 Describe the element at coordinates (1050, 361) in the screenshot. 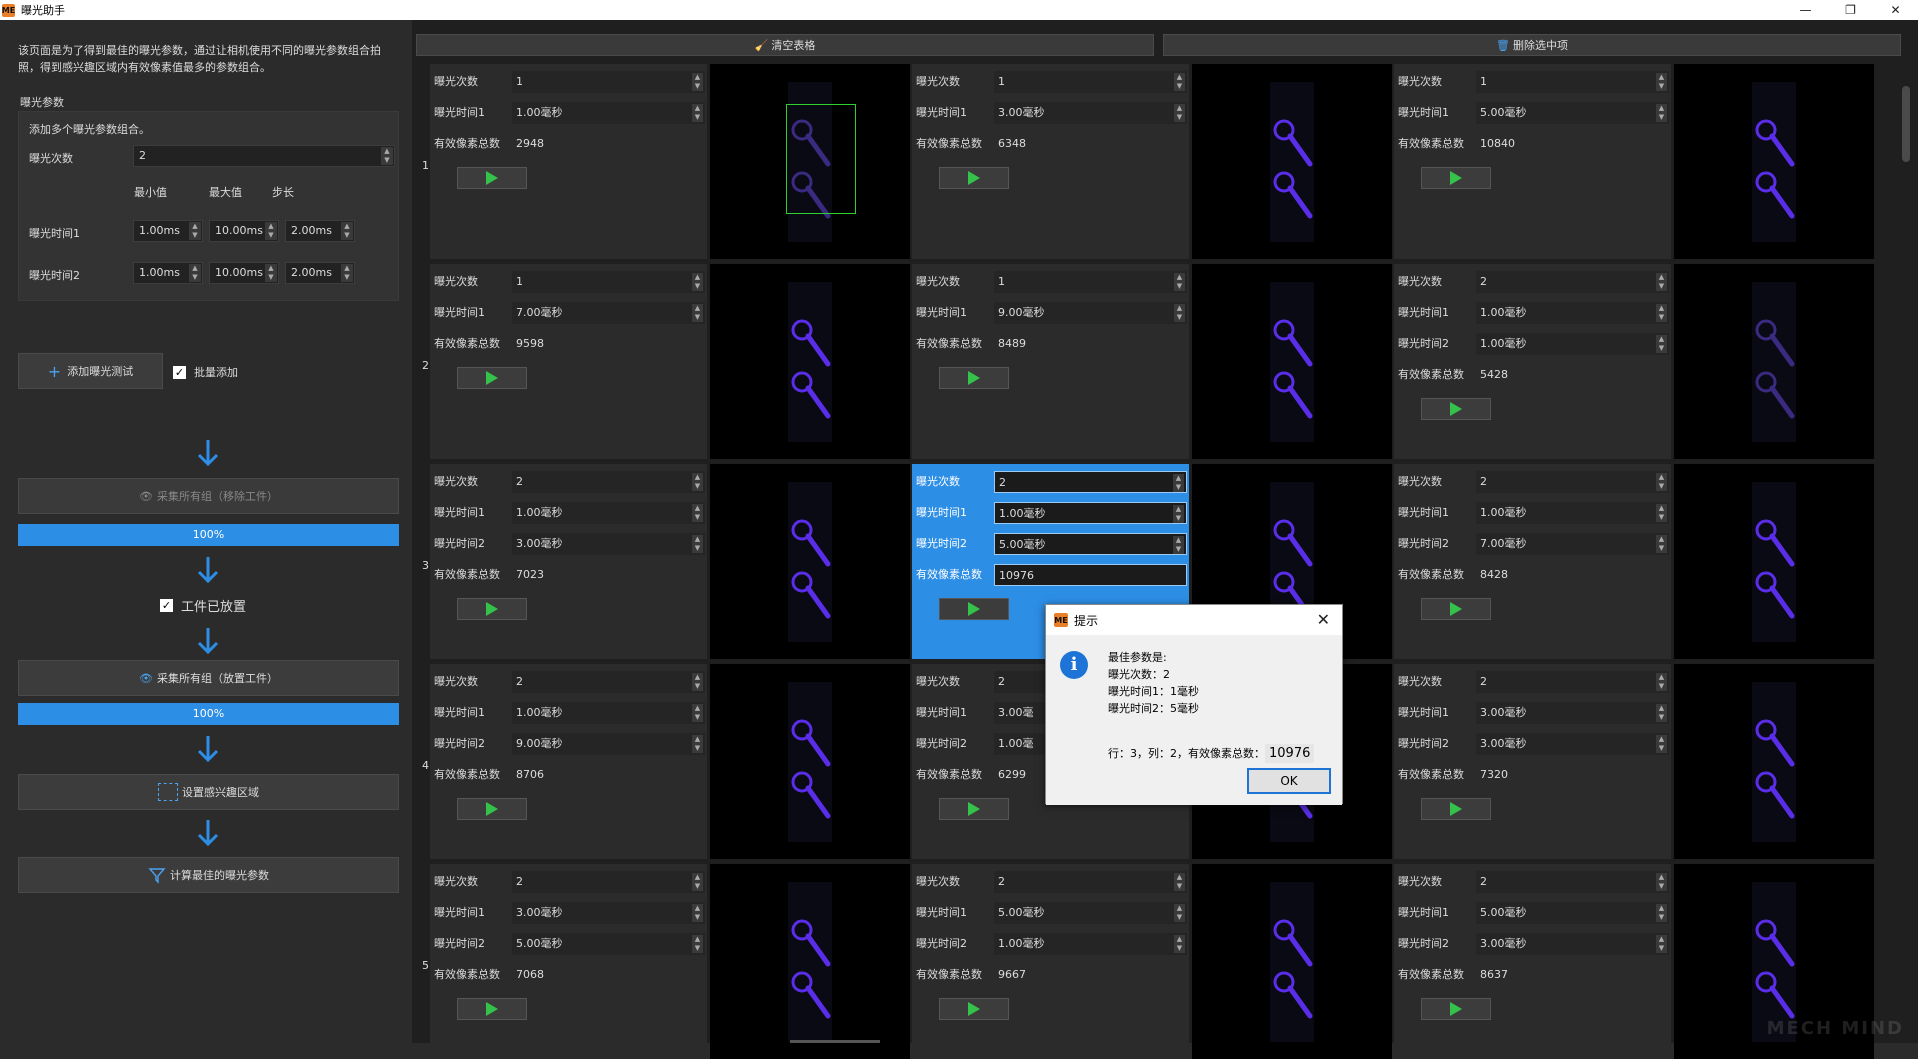

I see `result-cell: 曝光次数 1 ▲ ▼ 曝光时间1 9.00毫秒 ▲ ▼ 有效像素总数 8489` at that location.